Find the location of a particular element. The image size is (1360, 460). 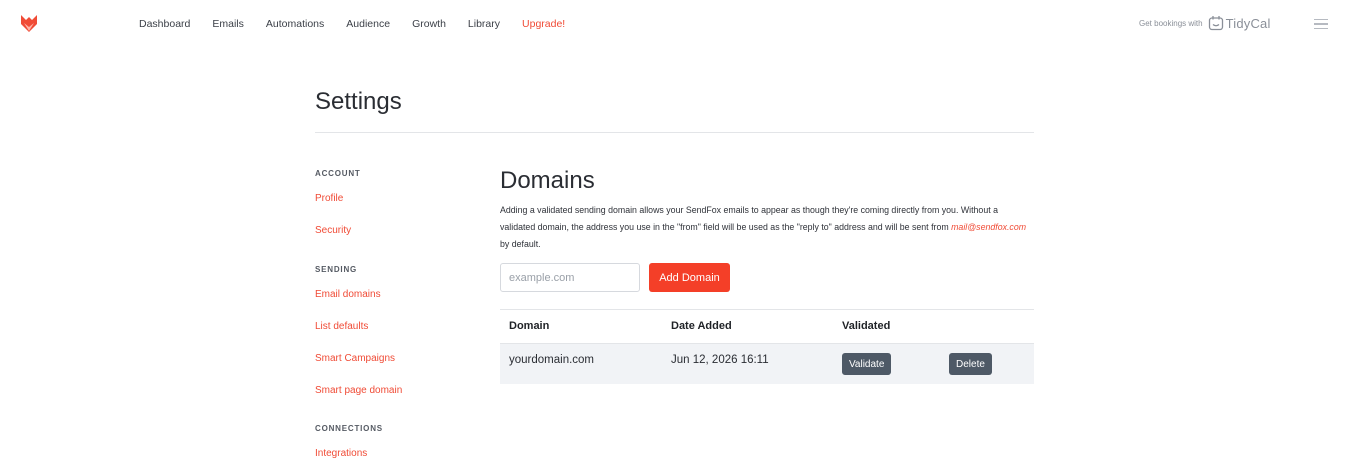

sidebar-item-list-defaults: List defaults is located at coordinates (341, 326).